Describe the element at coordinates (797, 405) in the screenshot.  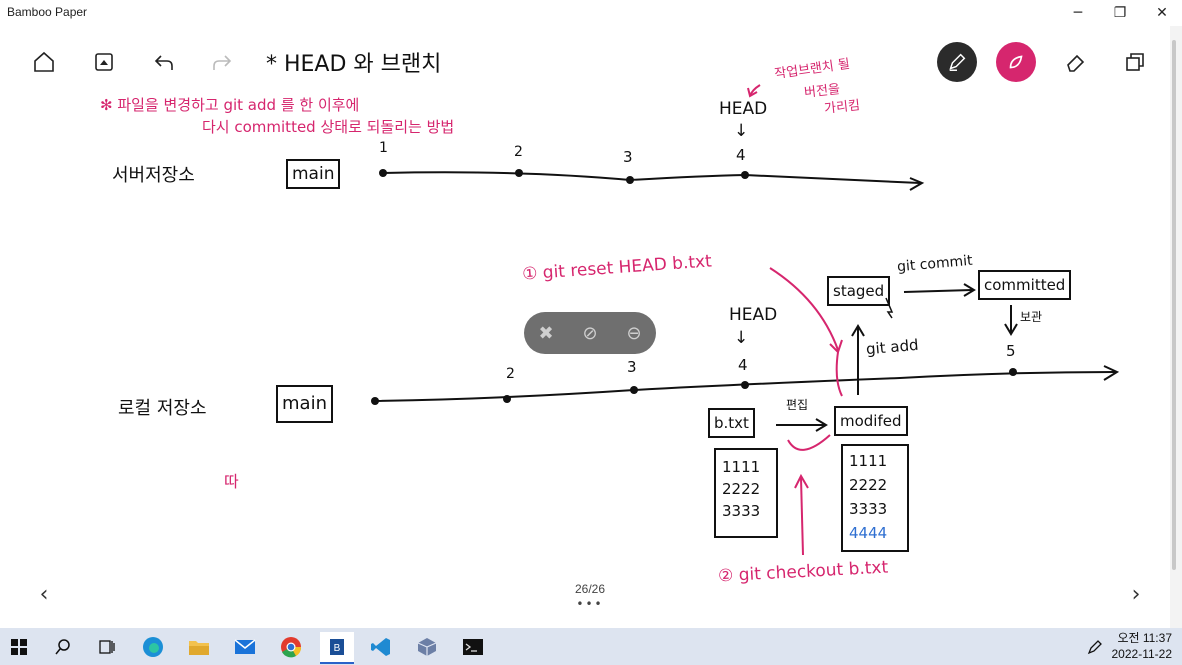
I see `edit-label: 편집` at that location.